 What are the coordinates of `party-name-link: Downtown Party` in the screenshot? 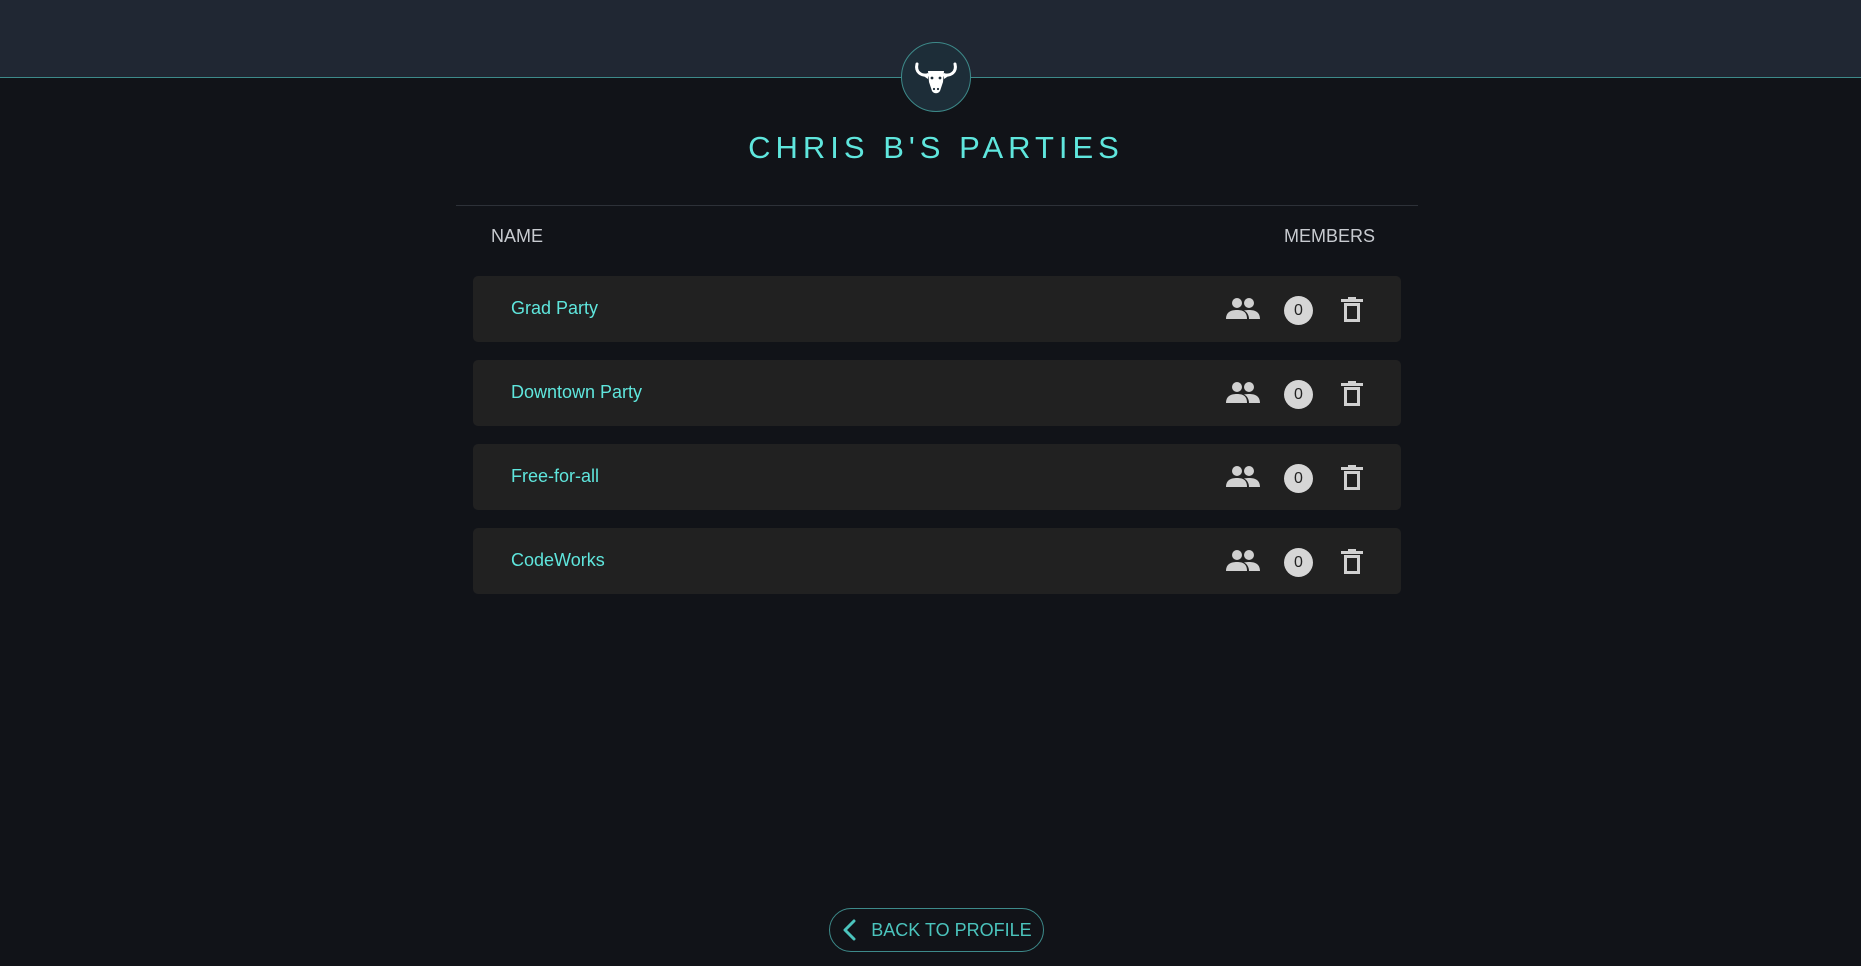 It's located at (576, 392).